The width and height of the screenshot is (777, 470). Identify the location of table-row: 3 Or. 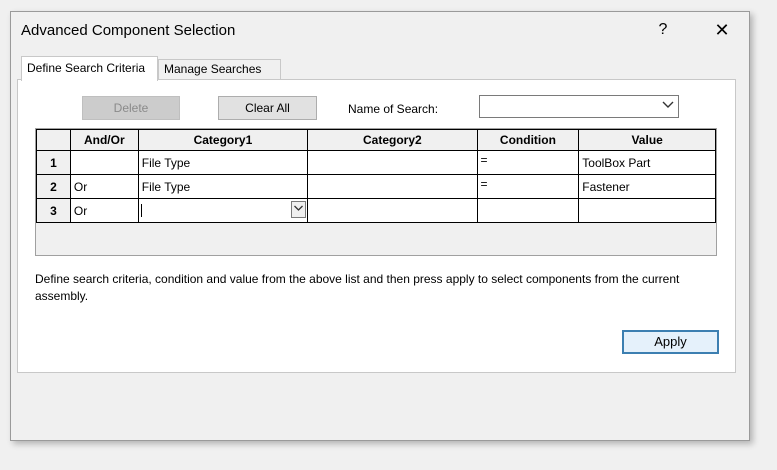
(376, 210).